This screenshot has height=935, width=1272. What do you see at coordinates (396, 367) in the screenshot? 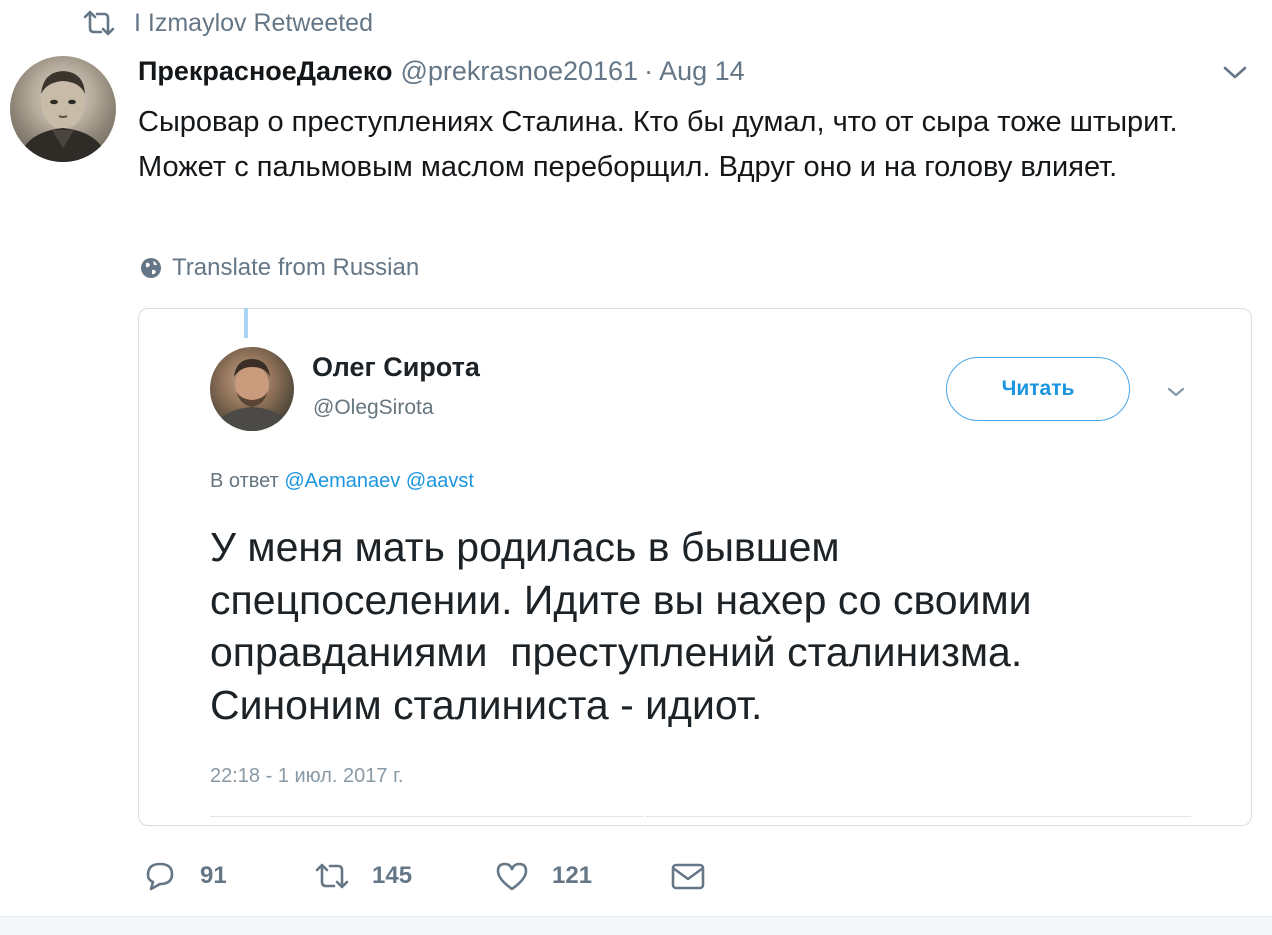
I see `quoted-author-name: Олег Сирота` at bounding box center [396, 367].